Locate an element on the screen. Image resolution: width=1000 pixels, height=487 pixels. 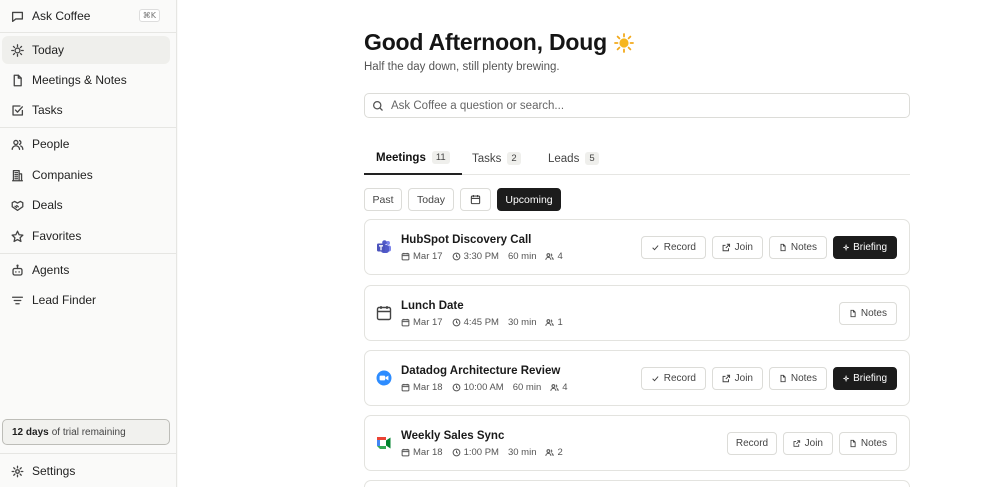
meeting-duration: 60 min is located at coordinates (522, 256).